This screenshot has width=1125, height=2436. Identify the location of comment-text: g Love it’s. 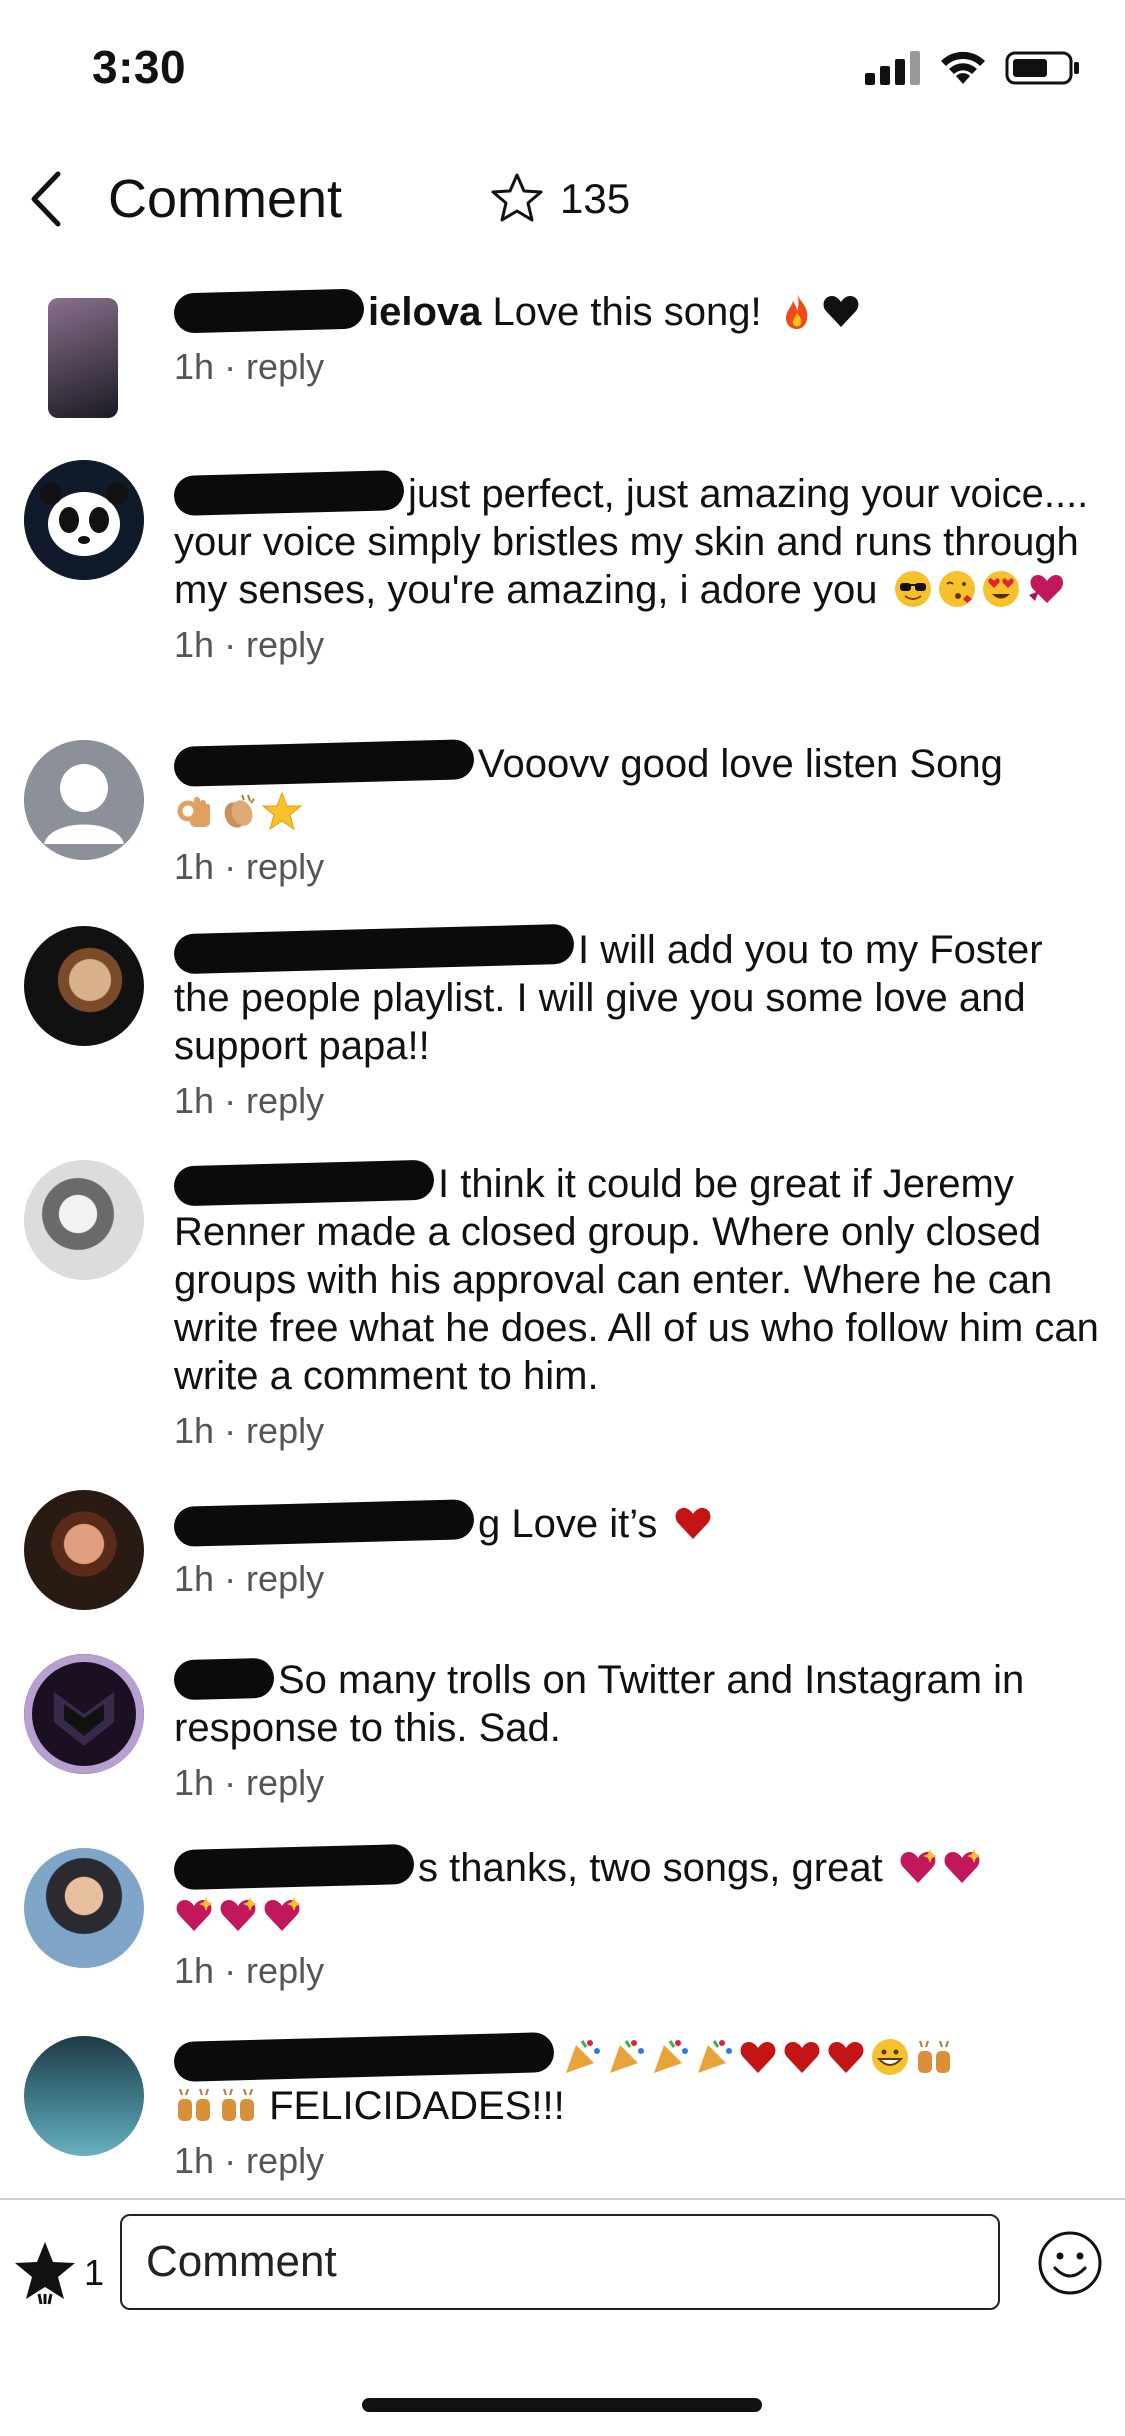
(639, 1523).